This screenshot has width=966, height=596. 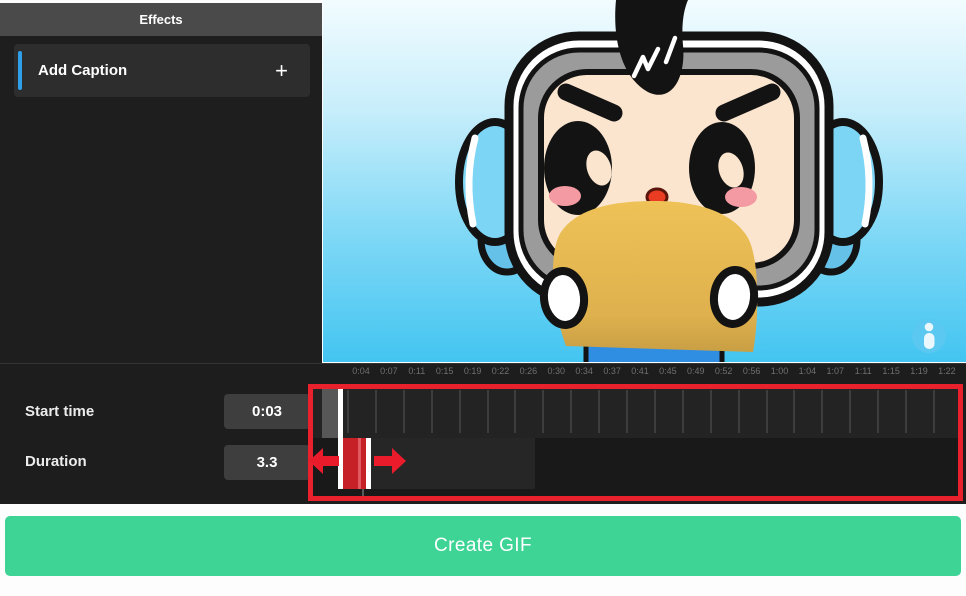 What do you see at coordinates (368, 463) in the screenshot?
I see `selection-handle-edge` at bounding box center [368, 463].